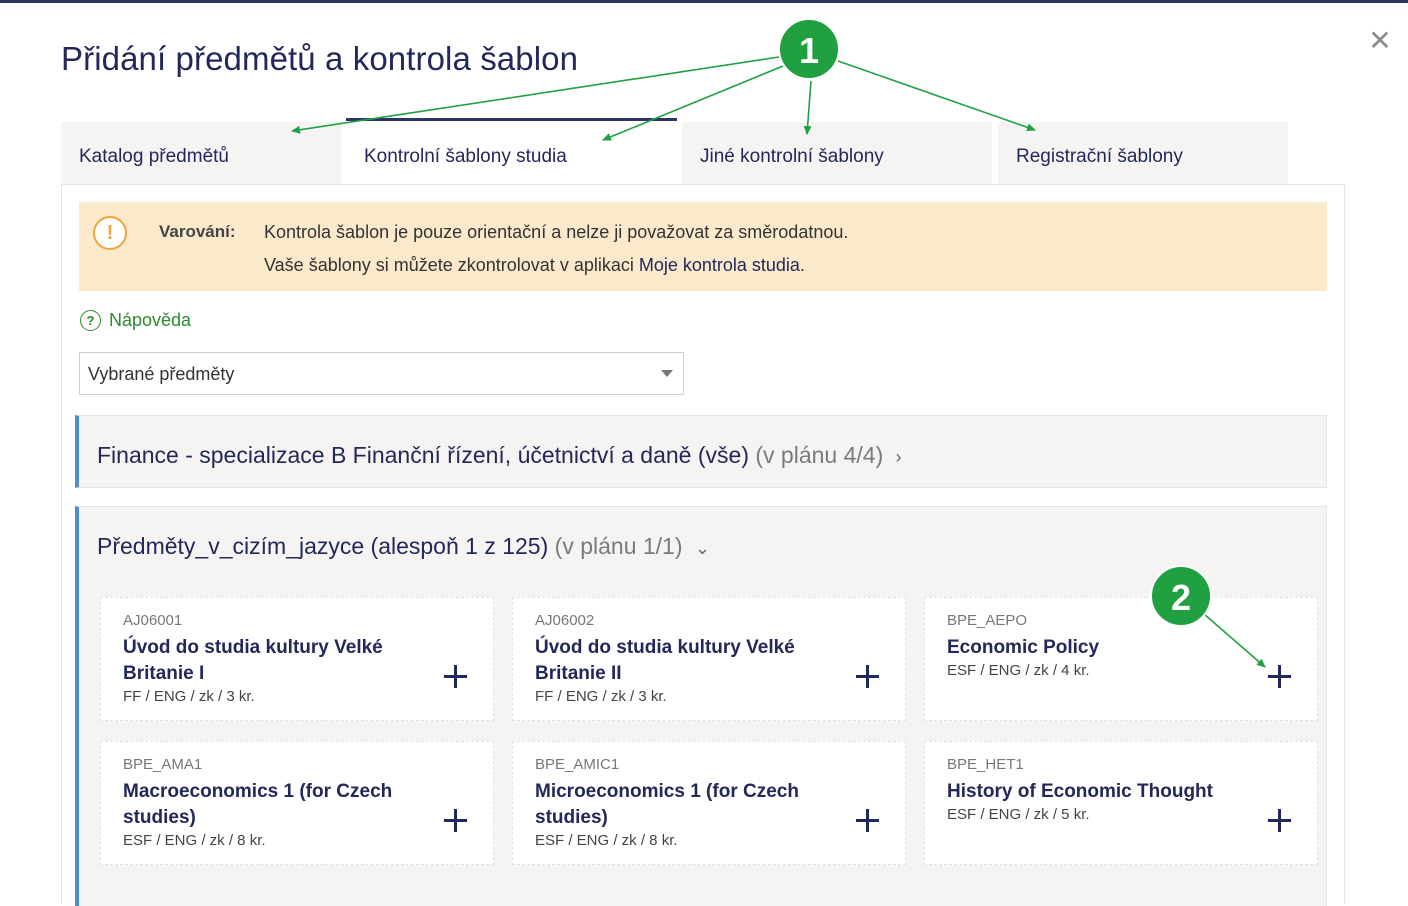  What do you see at coordinates (381, 373) in the screenshot?
I see `course-filter-select: Vybrané předměty` at bounding box center [381, 373].